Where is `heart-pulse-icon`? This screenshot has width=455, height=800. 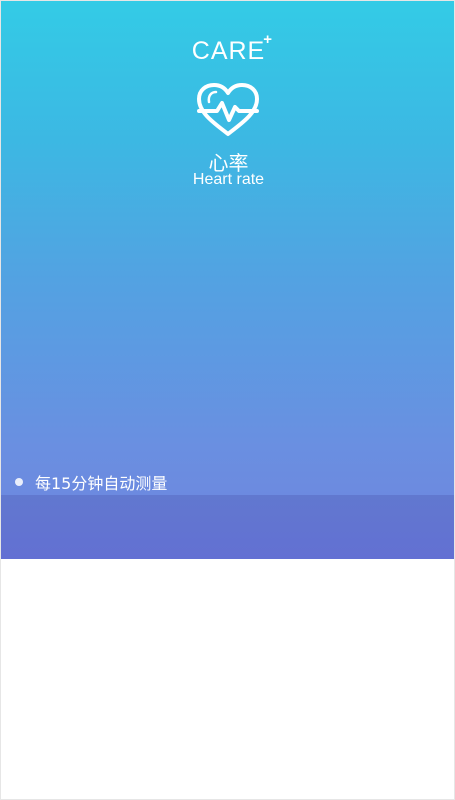 heart-pulse-icon is located at coordinates (228, 109).